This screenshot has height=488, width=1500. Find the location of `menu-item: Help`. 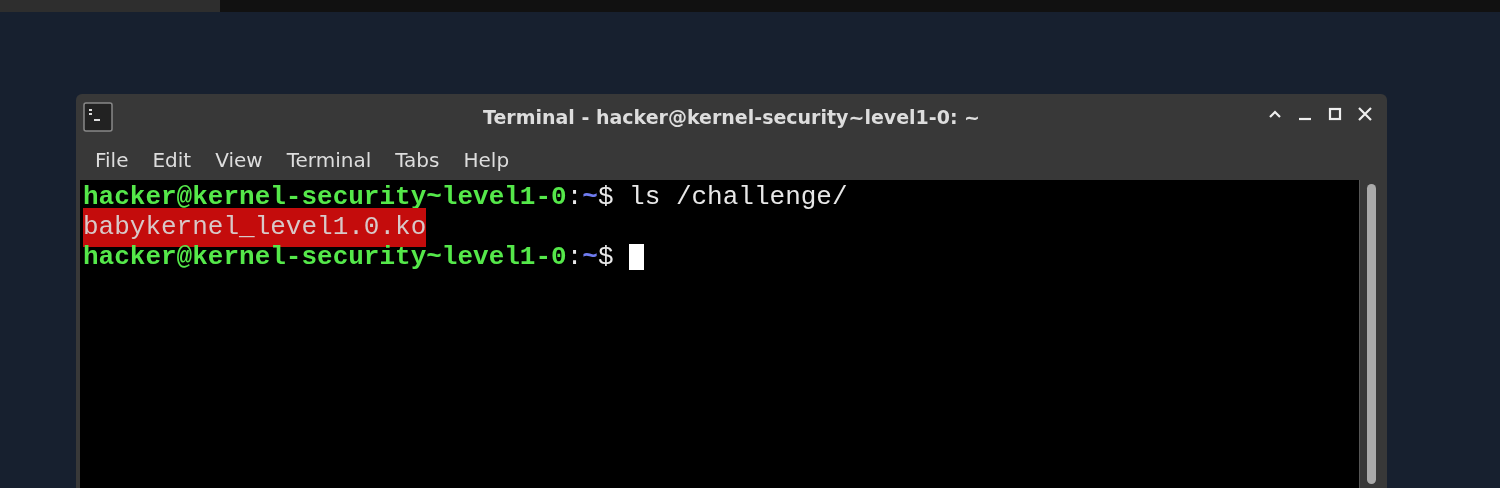

menu-item: Help is located at coordinates (486, 160).